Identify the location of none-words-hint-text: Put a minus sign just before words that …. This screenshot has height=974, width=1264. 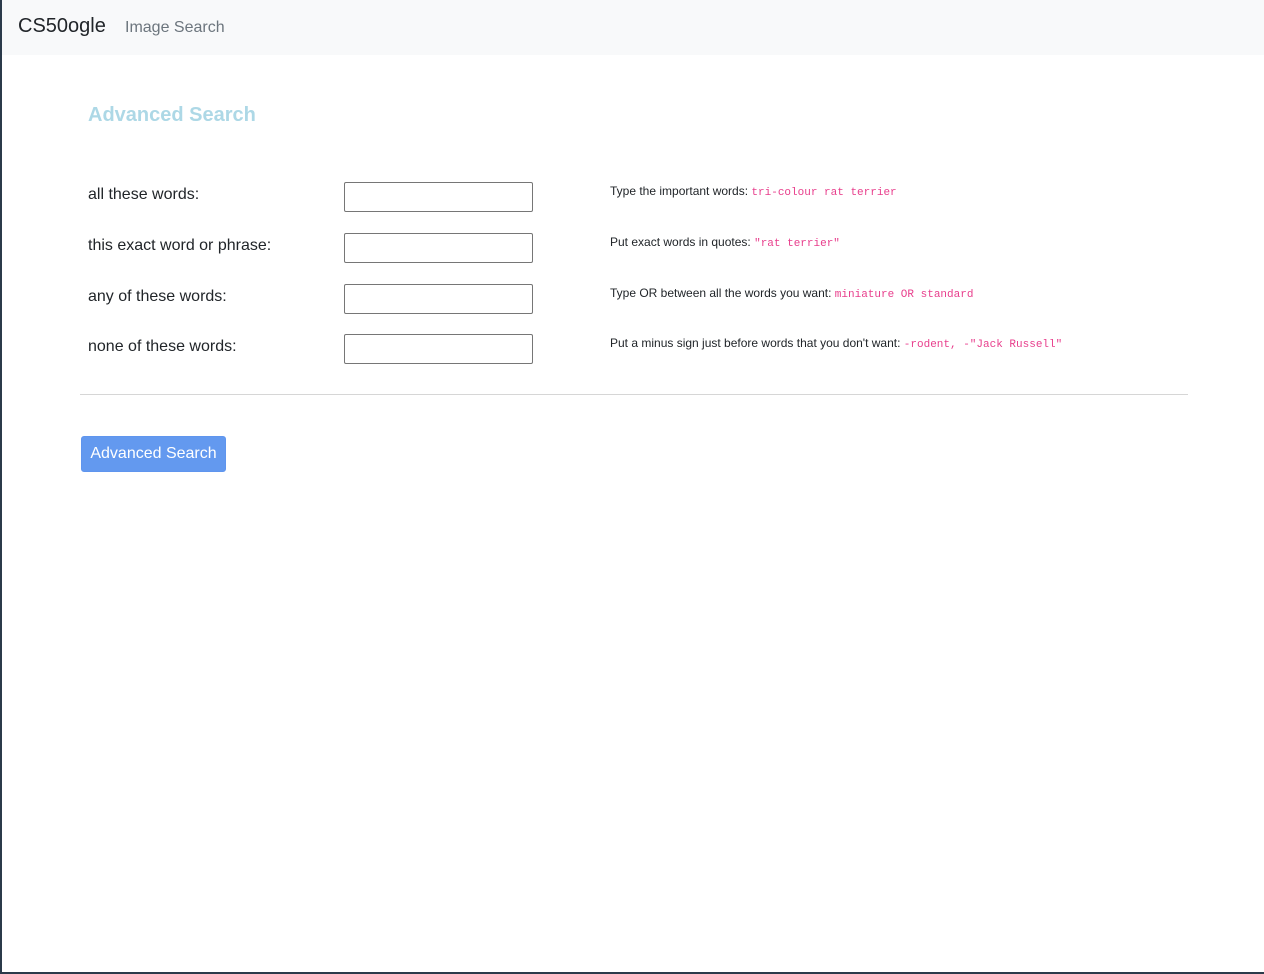
(755, 343).